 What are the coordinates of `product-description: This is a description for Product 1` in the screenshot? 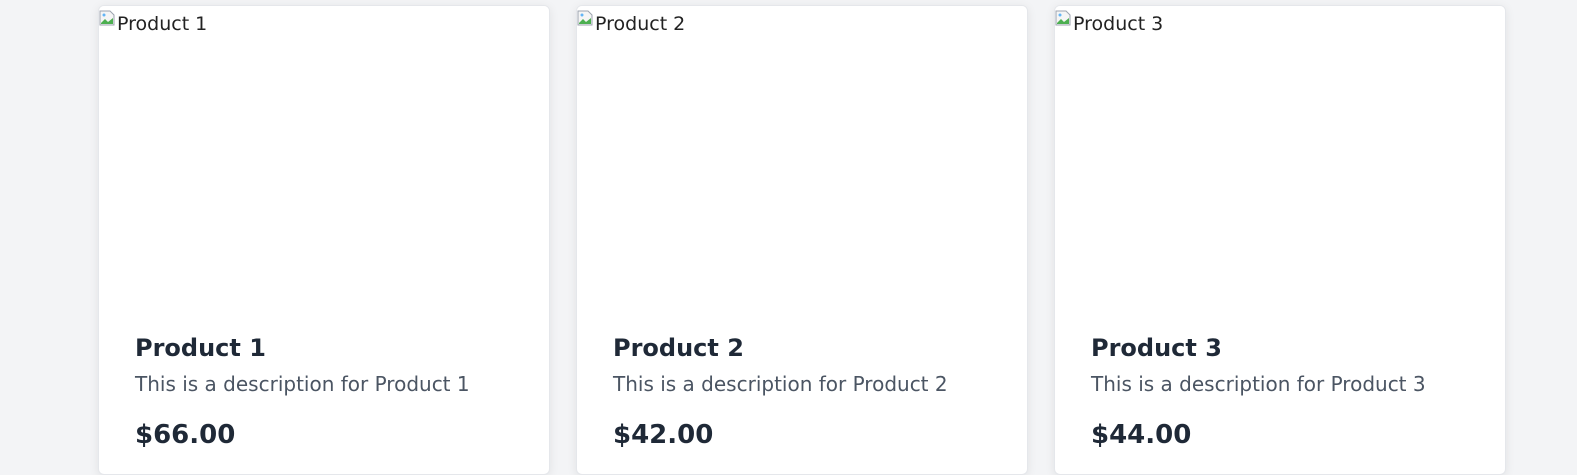 It's located at (302, 384).